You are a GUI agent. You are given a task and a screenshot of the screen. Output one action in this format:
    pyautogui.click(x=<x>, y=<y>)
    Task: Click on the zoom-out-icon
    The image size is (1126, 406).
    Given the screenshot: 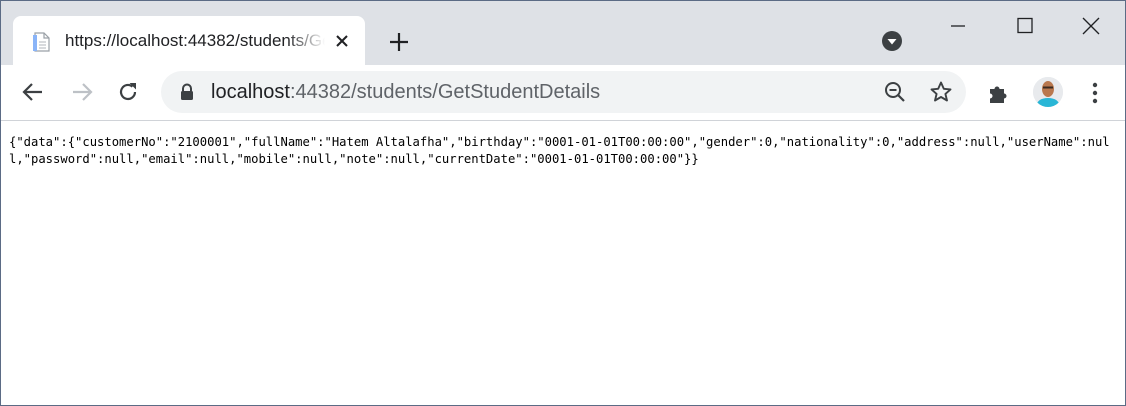 What is the action you would take?
    pyautogui.click(x=895, y=92)
    